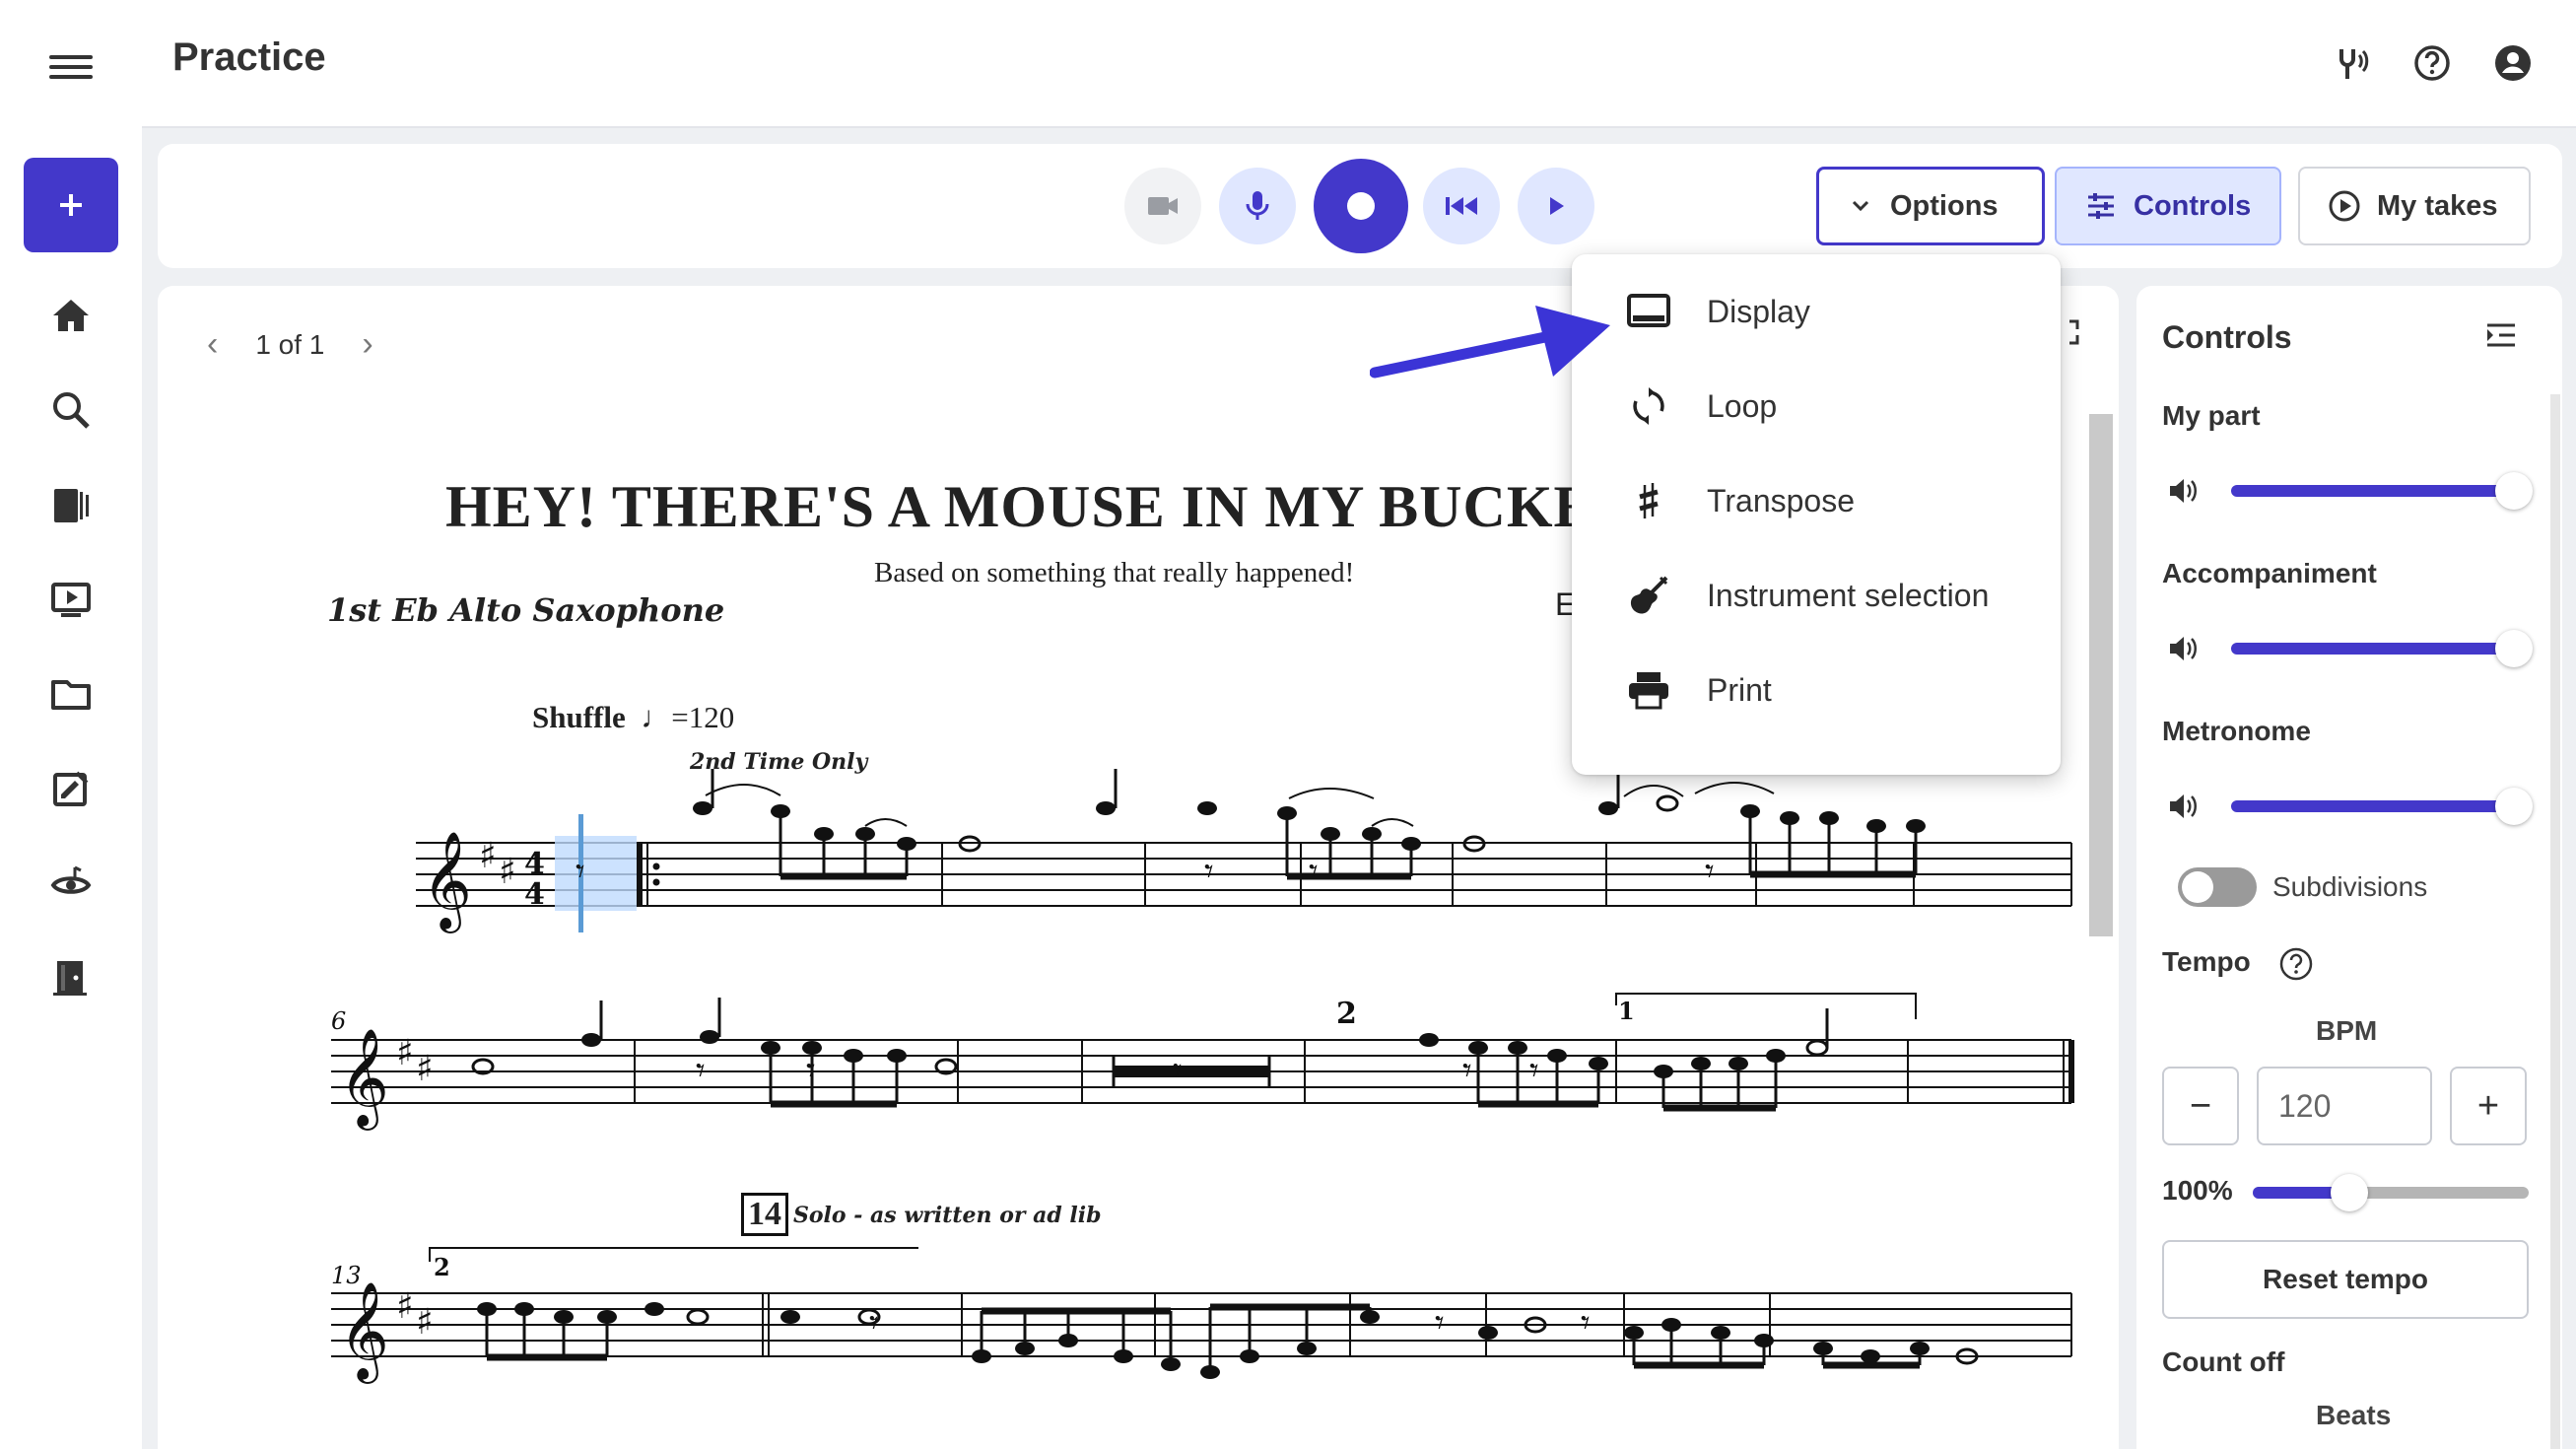 The width and height of the screenshot is (2576, 1449). I want to click on panel-scrollbar, so click(2555, 921).